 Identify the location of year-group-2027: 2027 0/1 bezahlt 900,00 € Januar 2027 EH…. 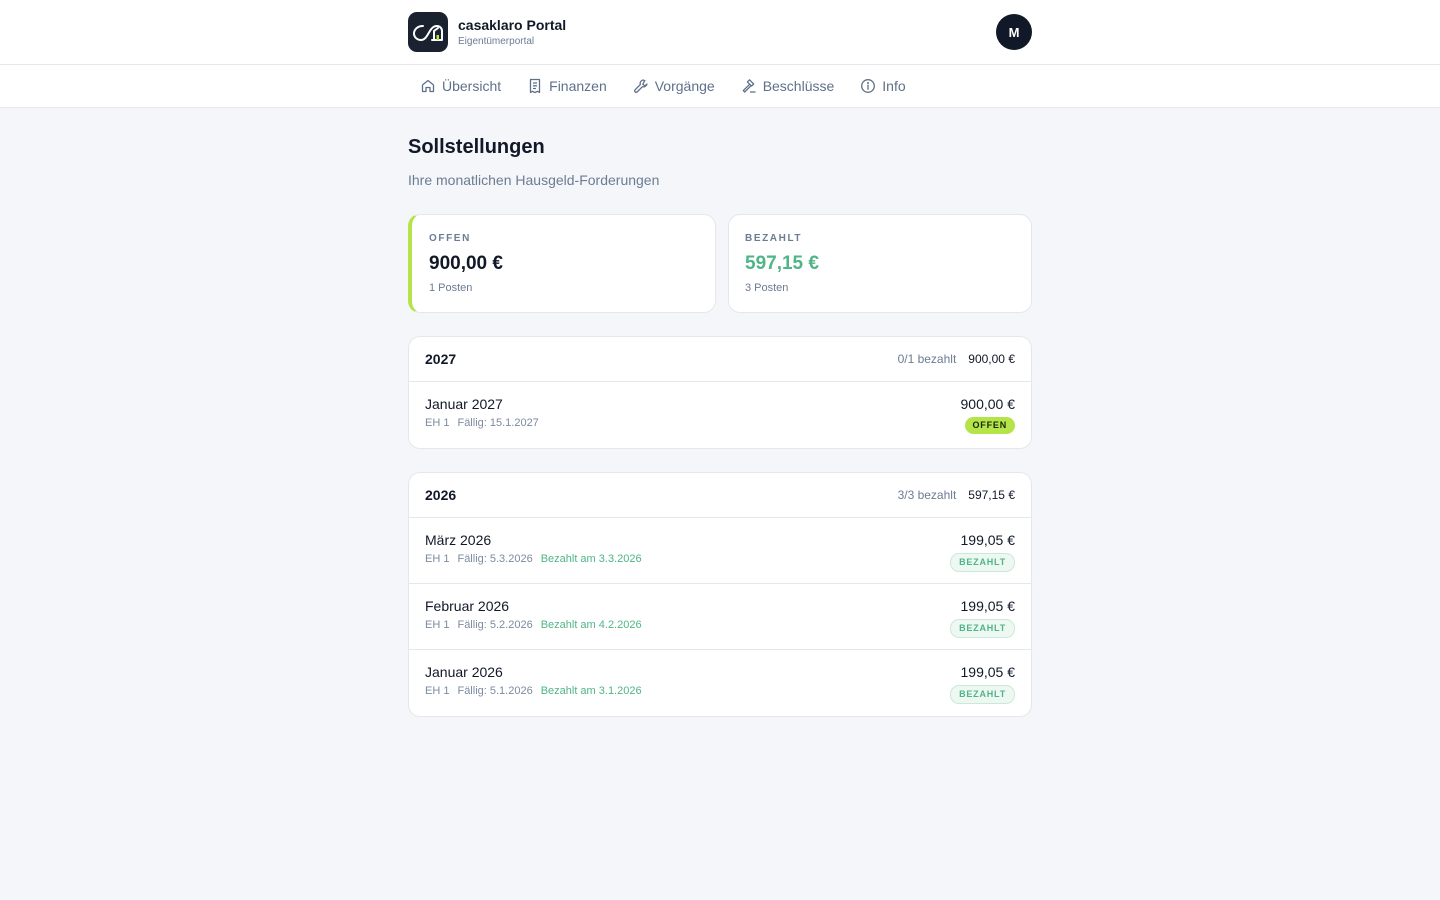
(720, 392).